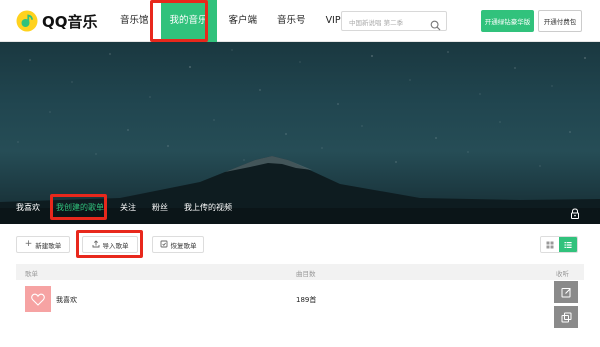 The height and width of the screenshot is (347, 600). I want to click on track-count: 189首, so click(306, 300).